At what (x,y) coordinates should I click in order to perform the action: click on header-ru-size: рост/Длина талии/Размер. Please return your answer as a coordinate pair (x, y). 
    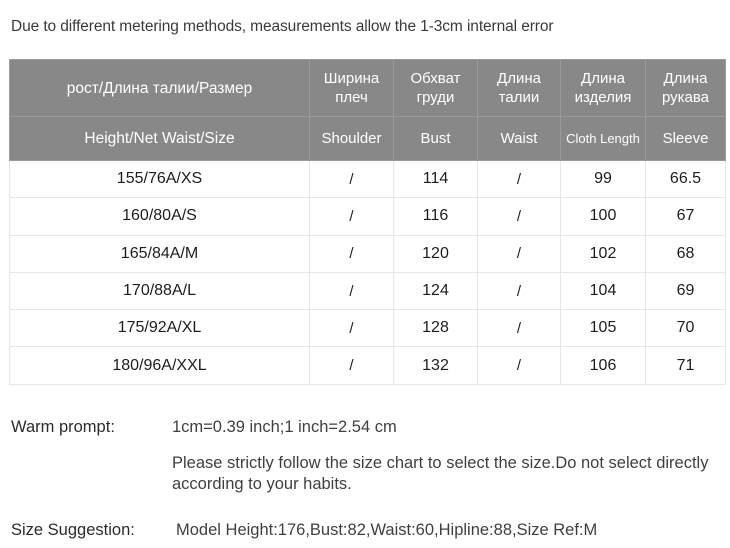
    Looking at the image, I should click on (159, 88).